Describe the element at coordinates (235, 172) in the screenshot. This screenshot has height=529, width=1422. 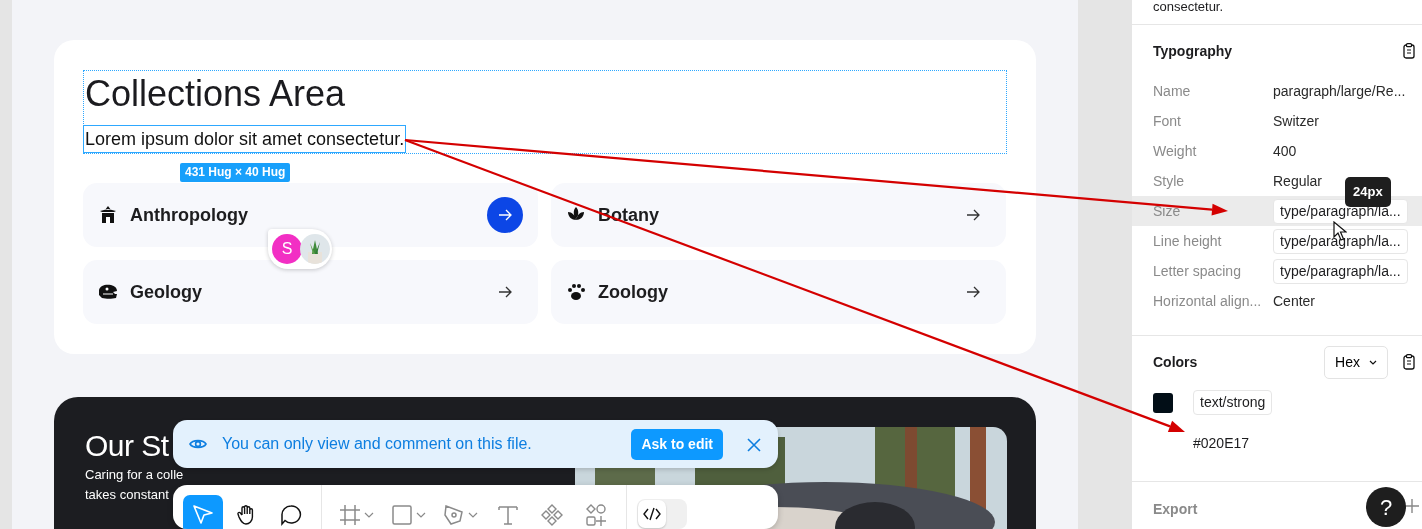
I see `size-label: 431 Hug × 40 Hug` at that location.